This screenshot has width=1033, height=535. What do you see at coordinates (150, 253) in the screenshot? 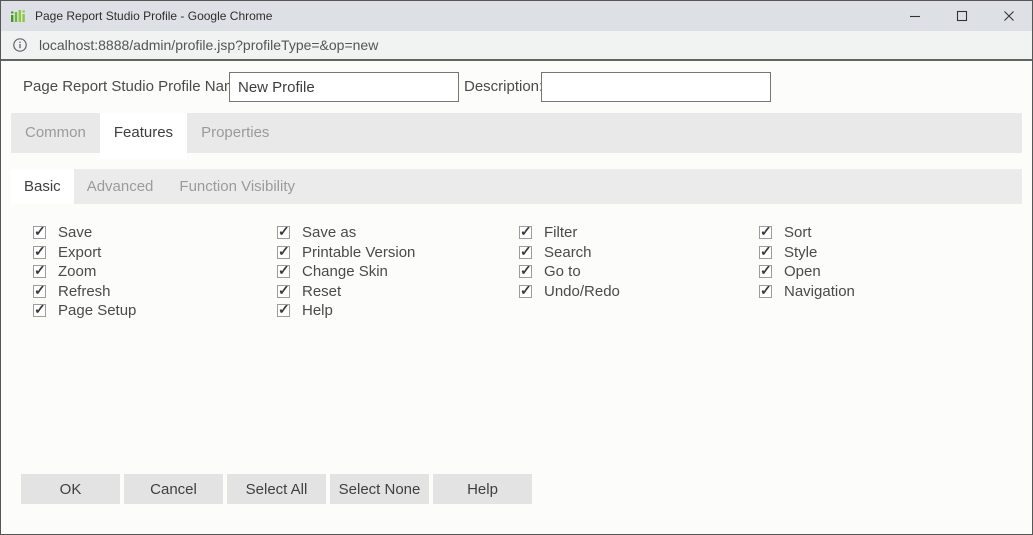
I see `feature-row: Export` at bounding box center [150, 253].